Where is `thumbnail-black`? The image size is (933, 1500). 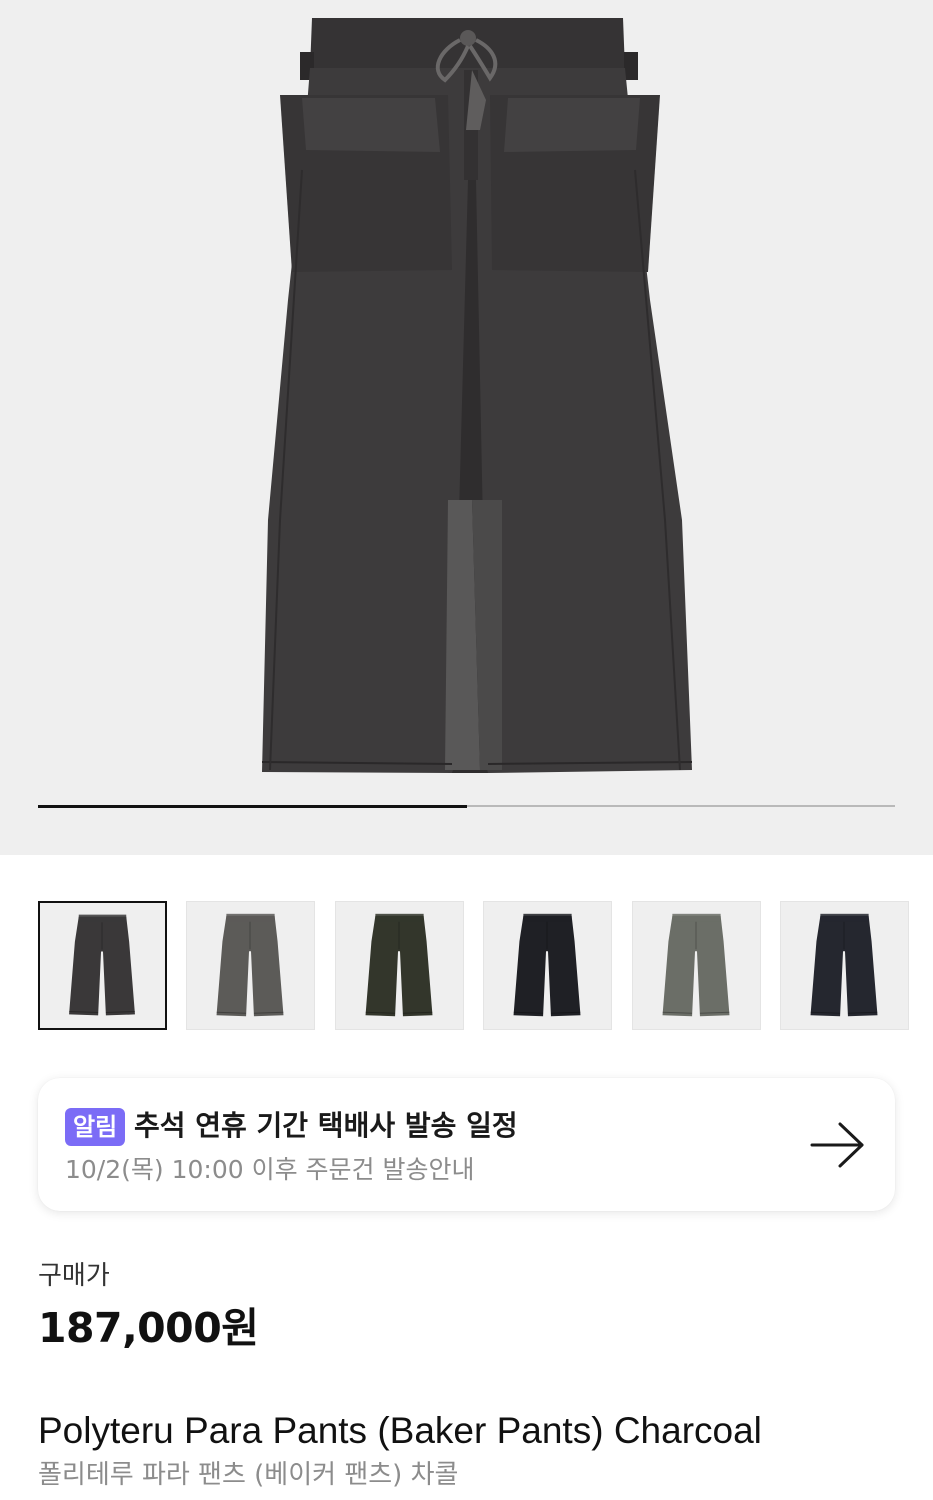 thumbnail-black is located at coordinates (548, 965).